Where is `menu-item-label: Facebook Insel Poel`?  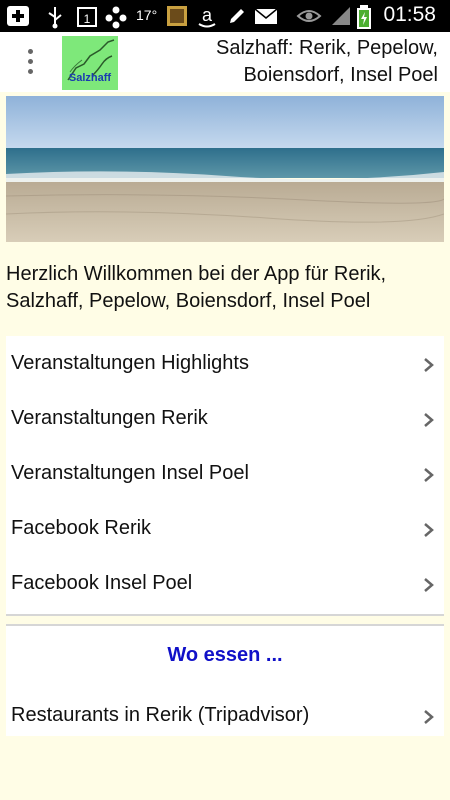
menu-item-label: Facebook Insel Poel is located at coordinates (102, 583).